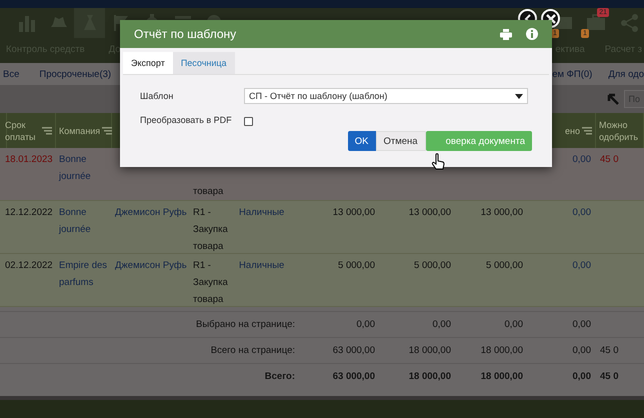  I want to click on table-cell-text: 18.01.2023, so click(29, 160).